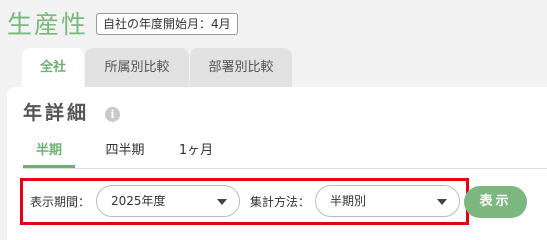 This screenshot has height=240, width=547. Describe the element at coordinates (387, 201) in the screenshot. I see `aggregation-method-select: 半期別` at that location.